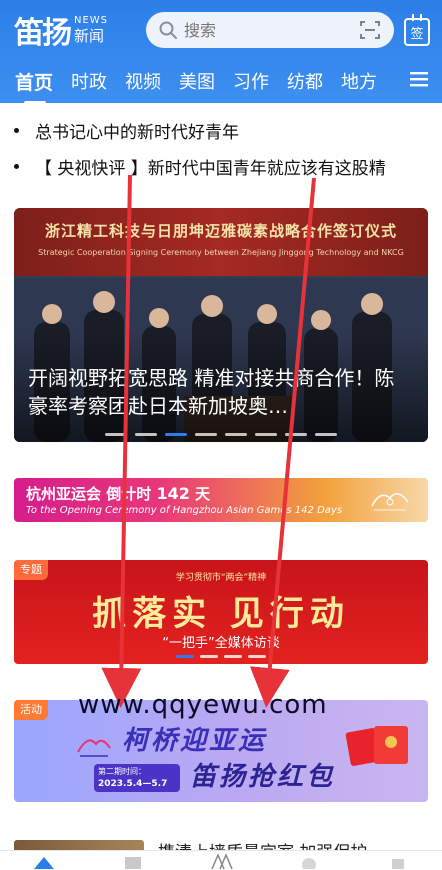 This screenshot has height=870, width=442. I want to click on tab-photos: 美图, so click(197, 81).